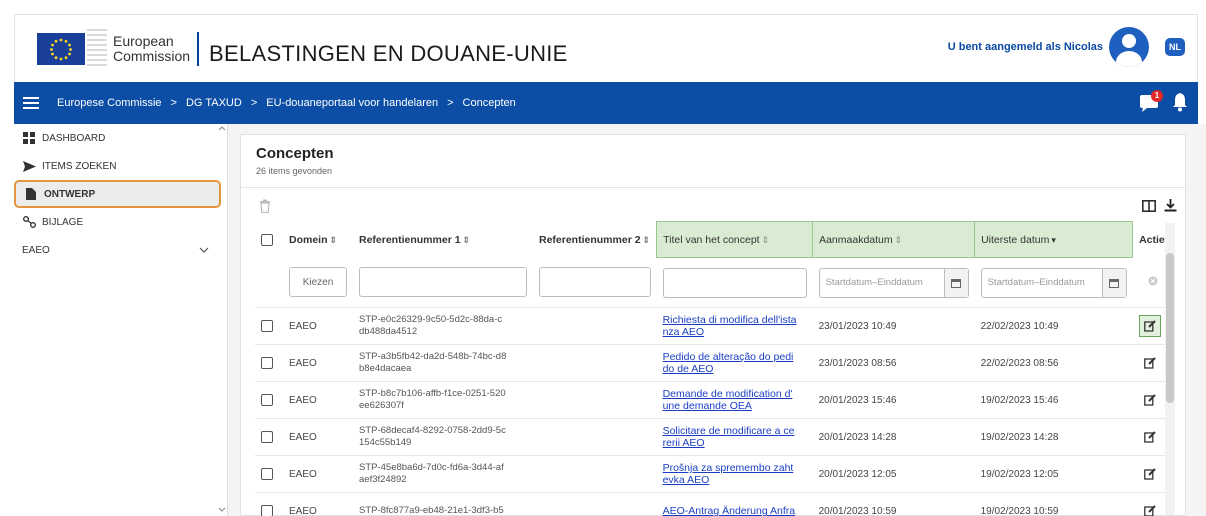 The height and width of the screenshot is (516, 1206). I want to click on title-cell: Pedido de alteração do pedi do de AEO, so click(734, 363).